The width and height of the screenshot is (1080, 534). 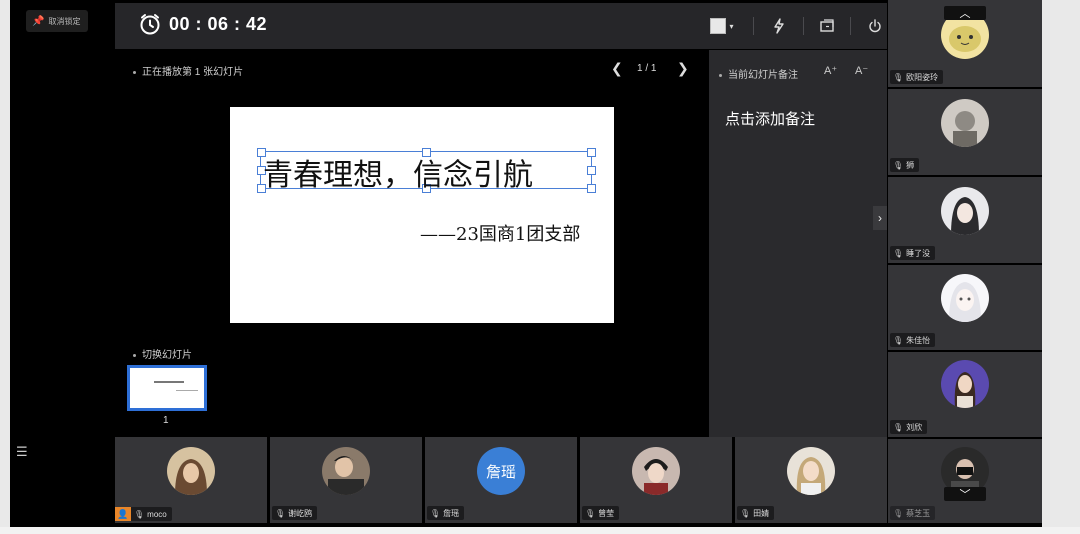 I want to click on window-border, so click(x=540, y=530).